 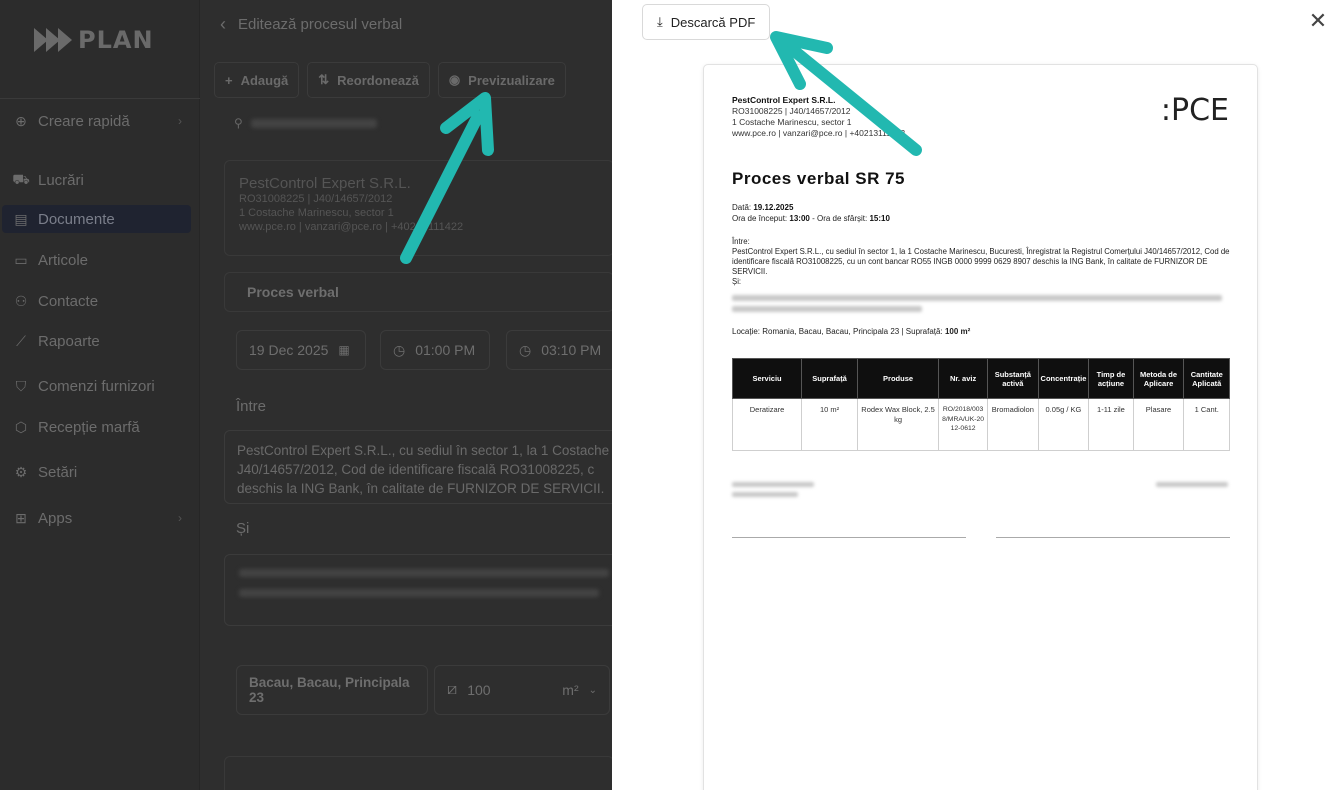 I want to click on reorder-button: ⇅ Reordonează, so click(x=368, y=80).